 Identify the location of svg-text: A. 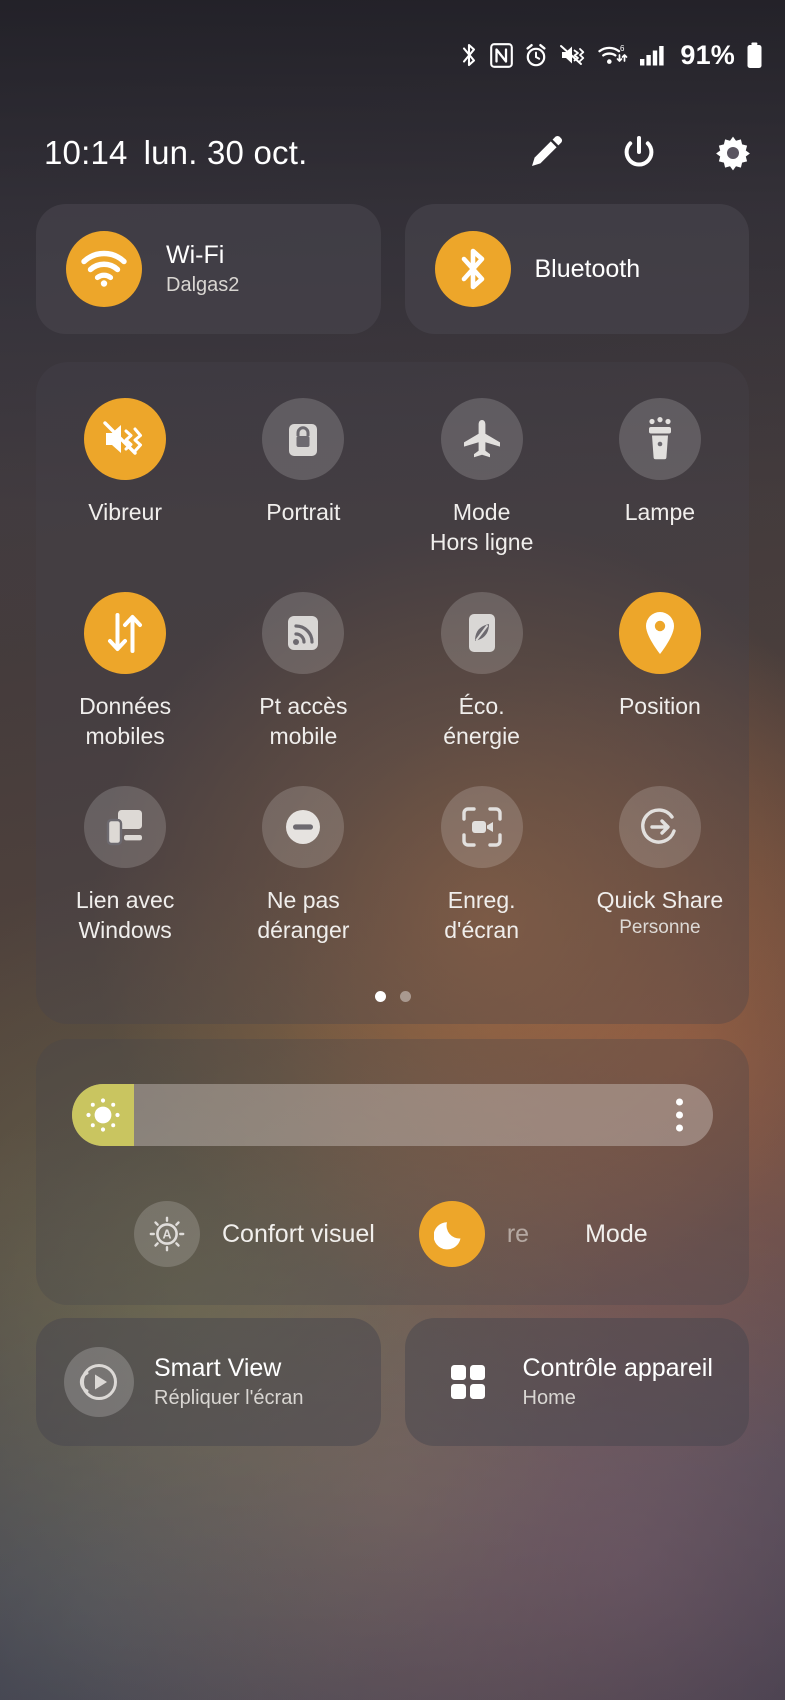
(166, 1234).